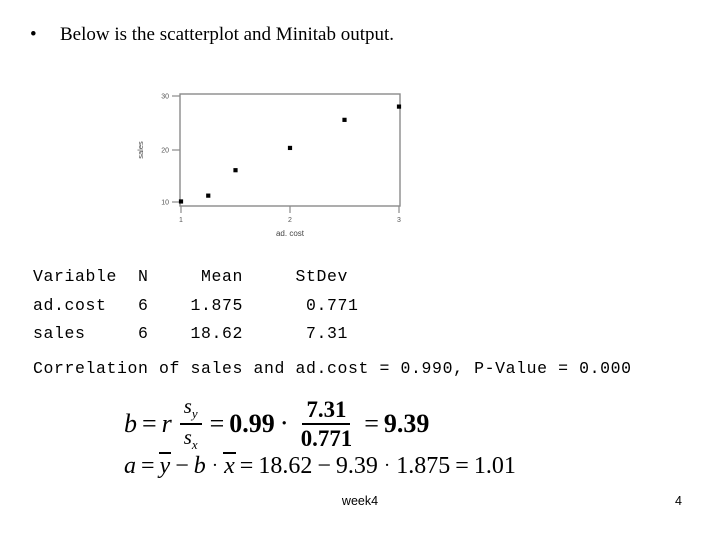 The width and height of the screenshot is (720, 540). Describe the element at coordinates (140, 150) in the screenshot. I see `y-axis-label: sales` at that location.